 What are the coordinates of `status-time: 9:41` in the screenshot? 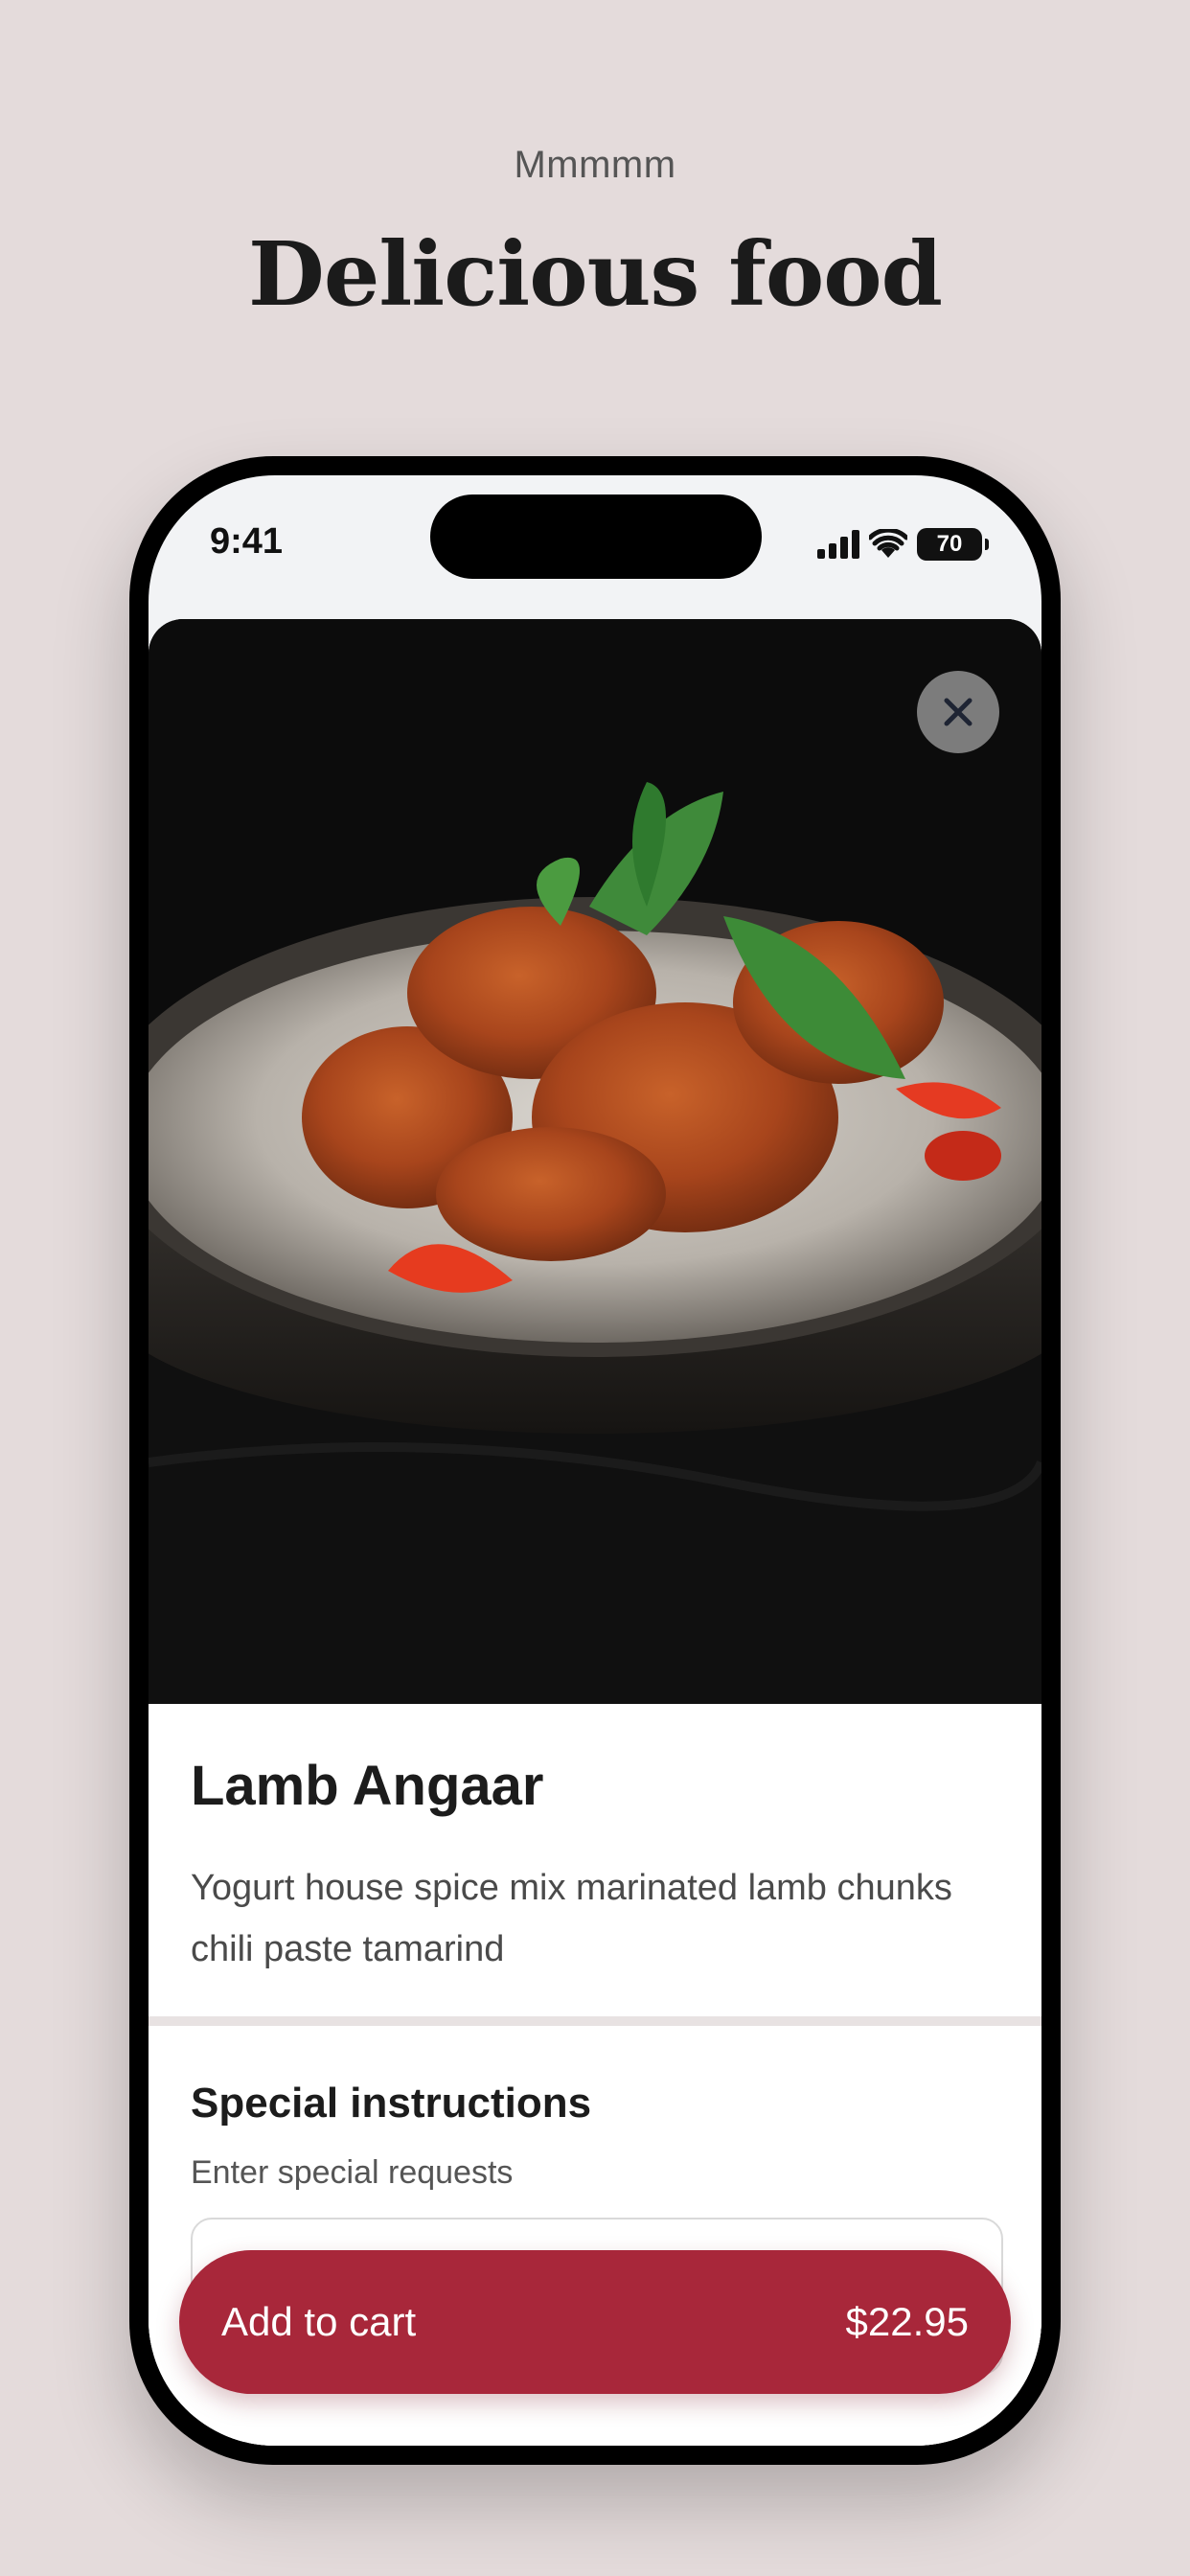 It's located at (247, 541).